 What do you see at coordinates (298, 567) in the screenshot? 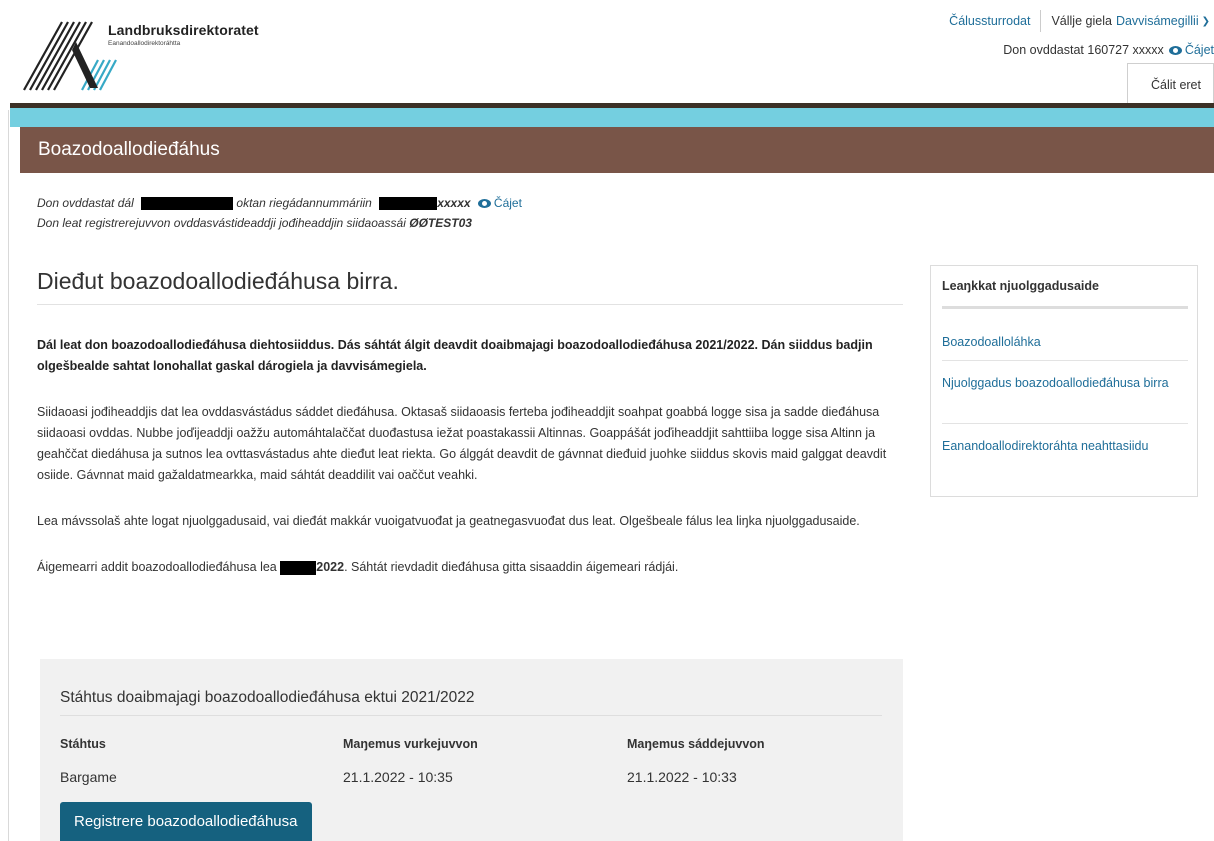
I see `redacted-date` at bounding box center [298, 567].